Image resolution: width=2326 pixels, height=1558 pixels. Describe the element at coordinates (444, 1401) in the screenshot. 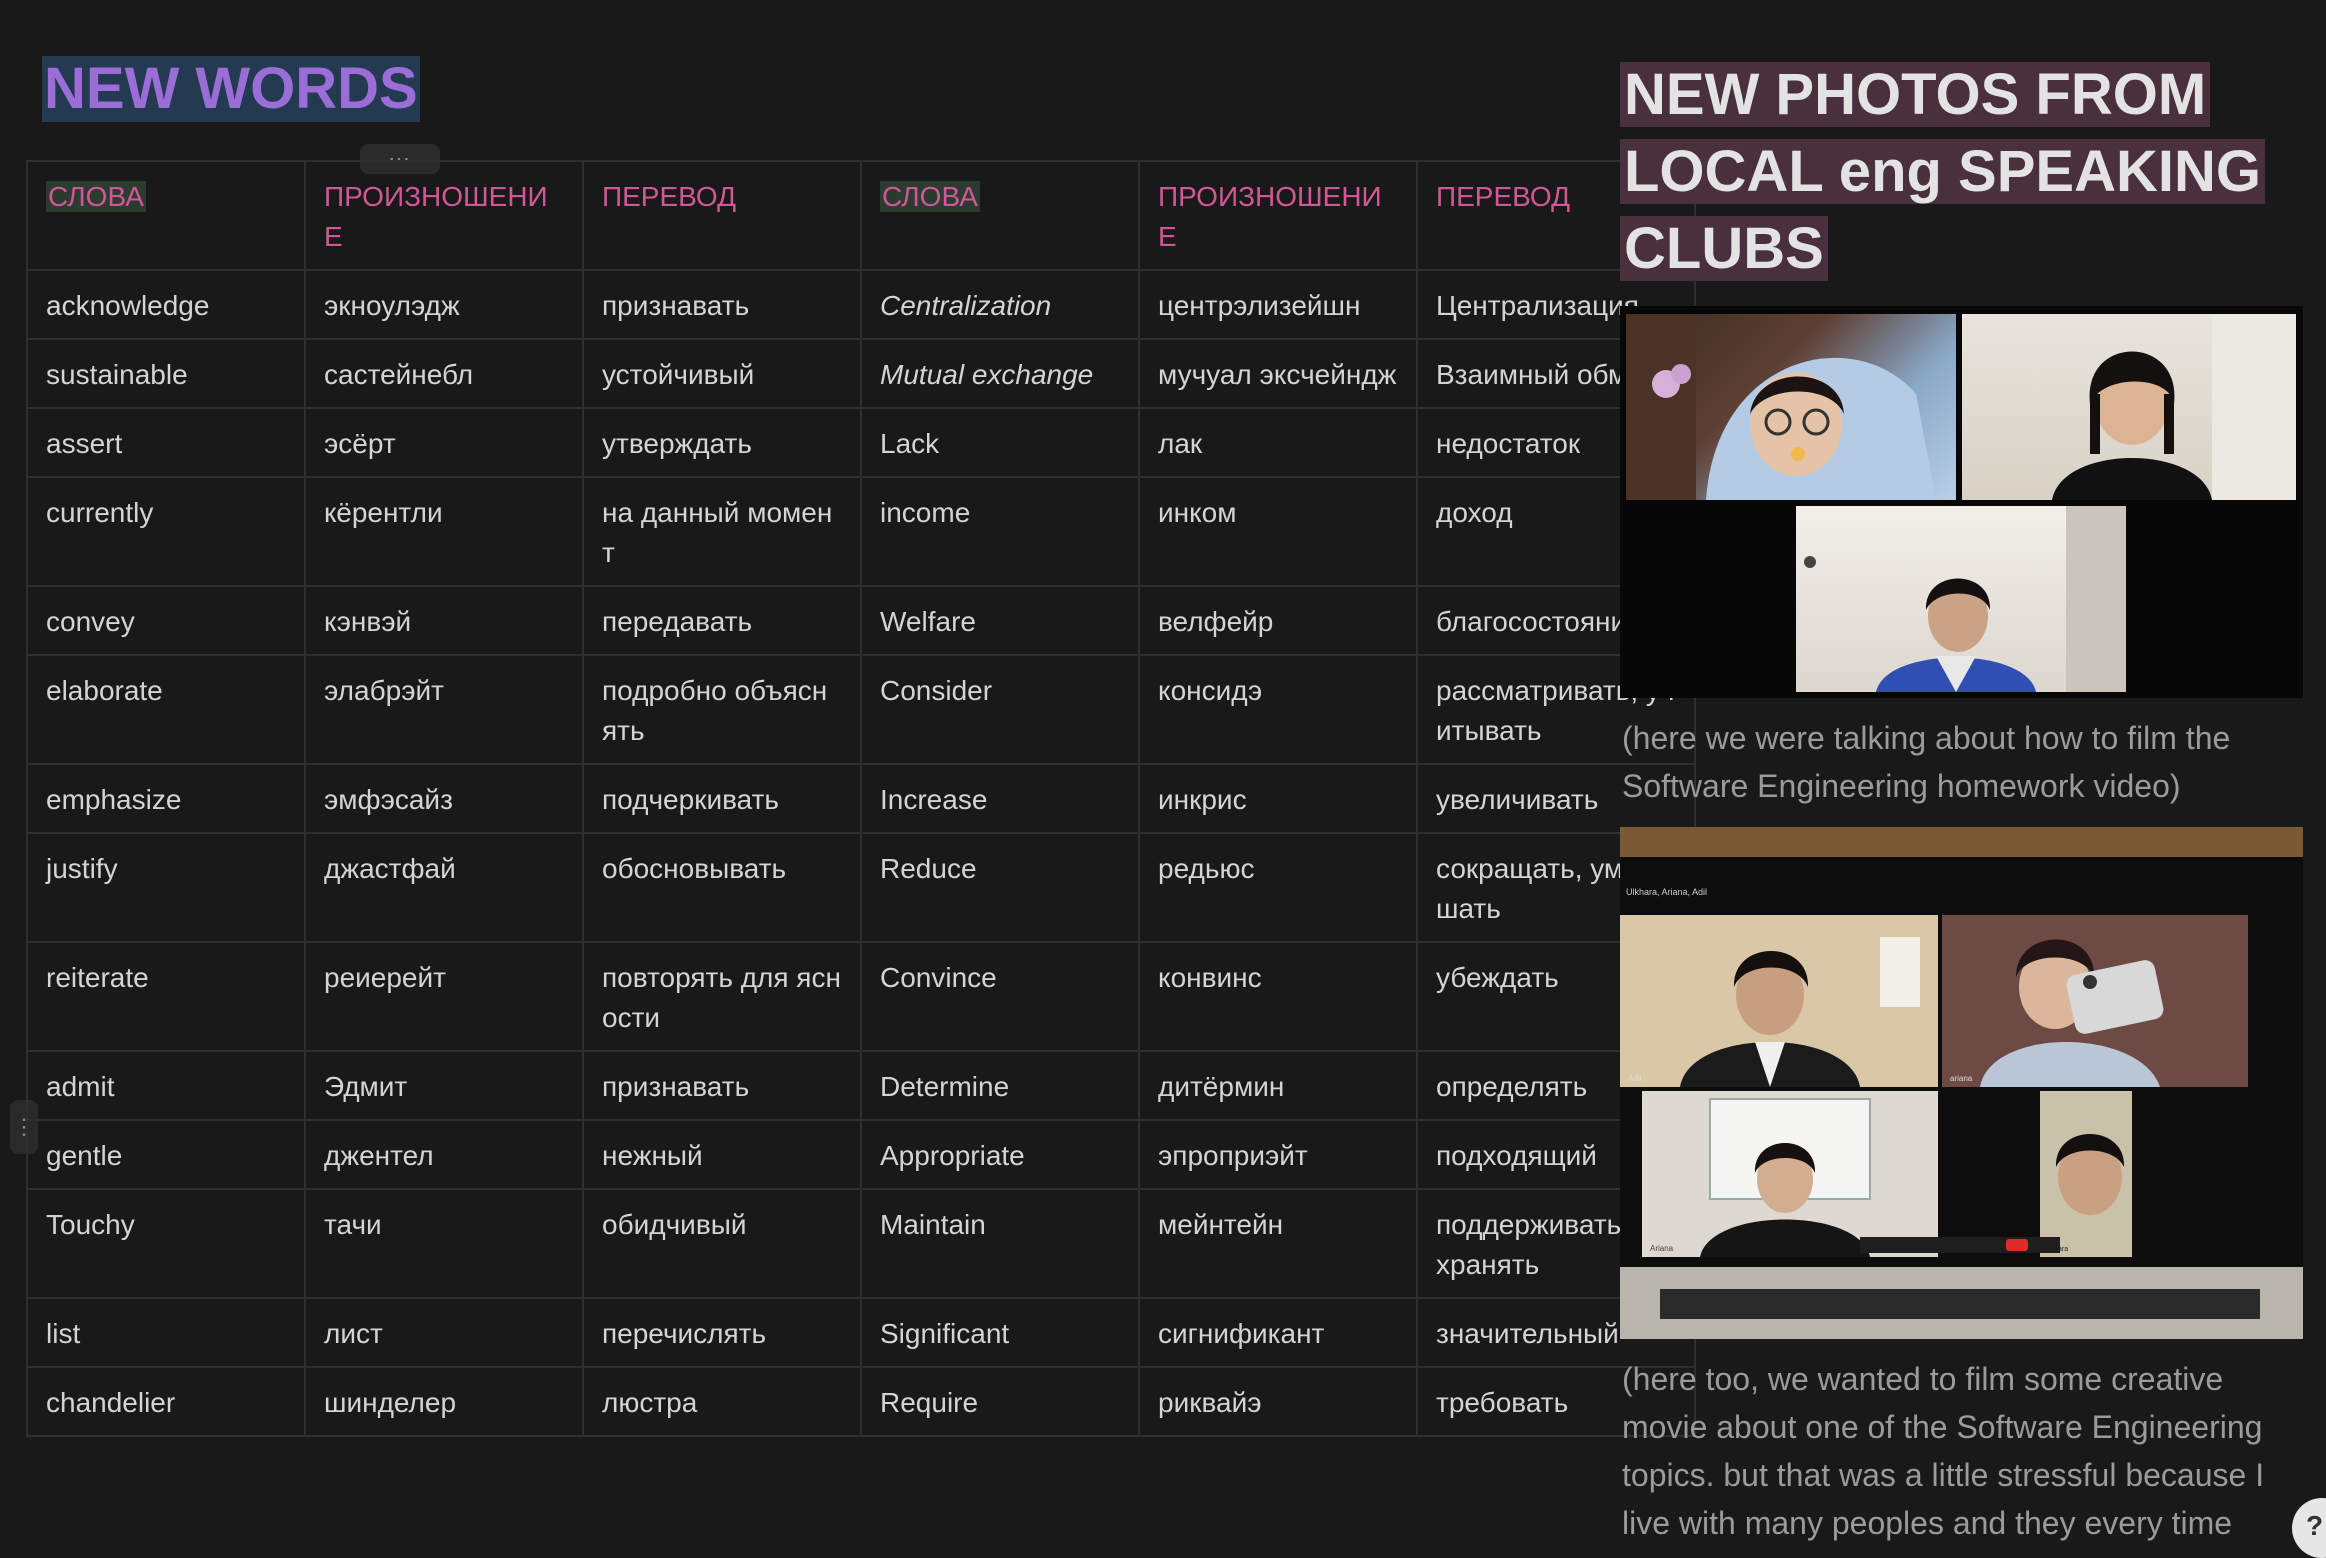

I see `table-cell: шинделер` at that location.